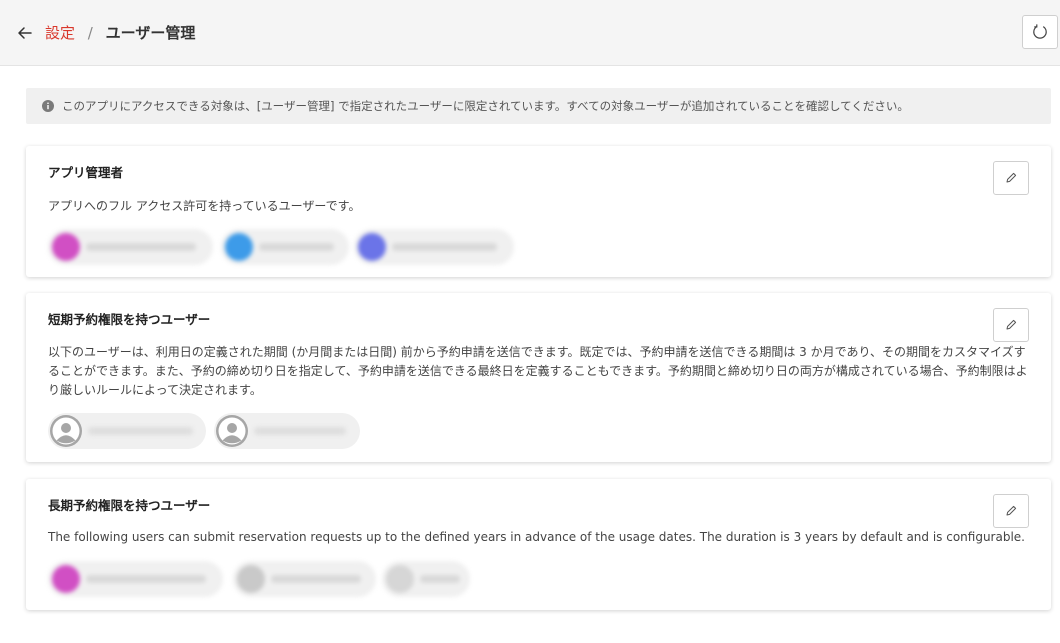 The height and width of the screenshot is (643, 1060). What do you see at coordinates (204, 206) in the screenshot?
I see `section-description: アプリへのフル アクセス許可を持っているユーザーです。` at bounding box center [204, 206].